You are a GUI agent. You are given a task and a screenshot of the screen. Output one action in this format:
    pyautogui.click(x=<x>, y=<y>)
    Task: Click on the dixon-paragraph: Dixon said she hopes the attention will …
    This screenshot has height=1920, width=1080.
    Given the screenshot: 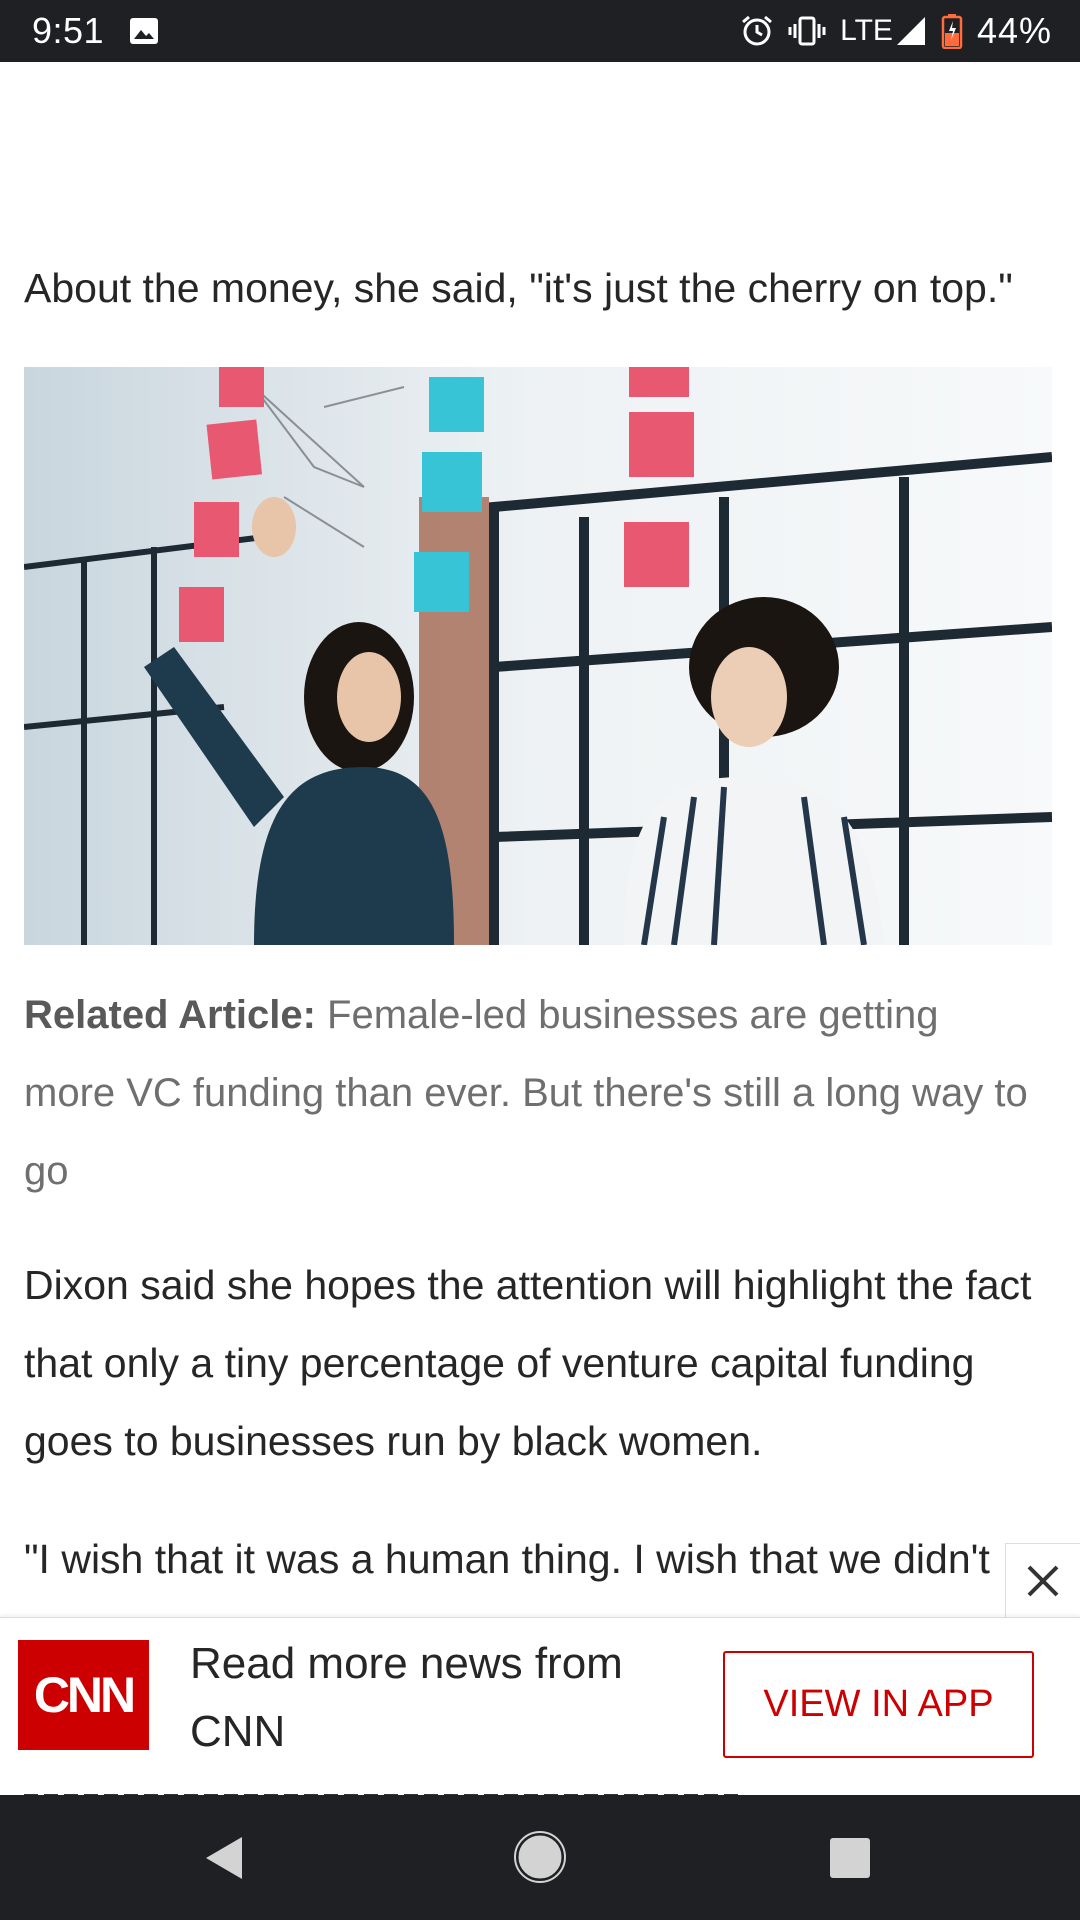 What is the action you would take?
    pyautogui.click(x=528, y=1363)
    